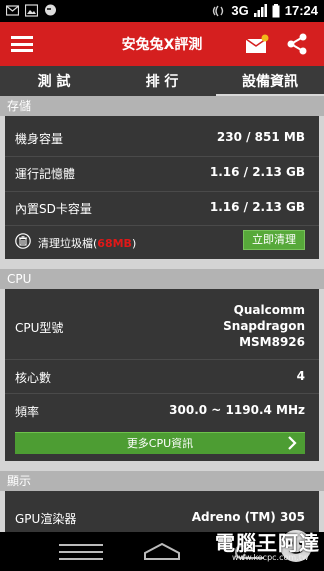  I want to click on cpu-model-line: Snapdragon, so click(264, 326).